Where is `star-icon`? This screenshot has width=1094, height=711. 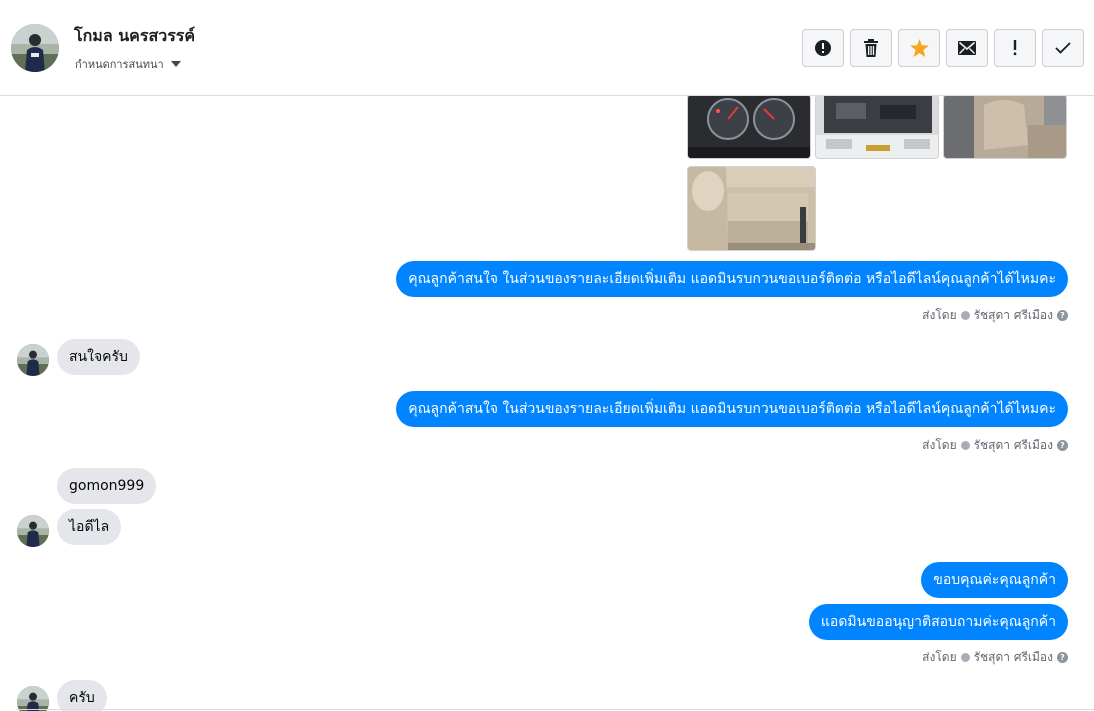
star-icon is located at coordinates (919, 48).